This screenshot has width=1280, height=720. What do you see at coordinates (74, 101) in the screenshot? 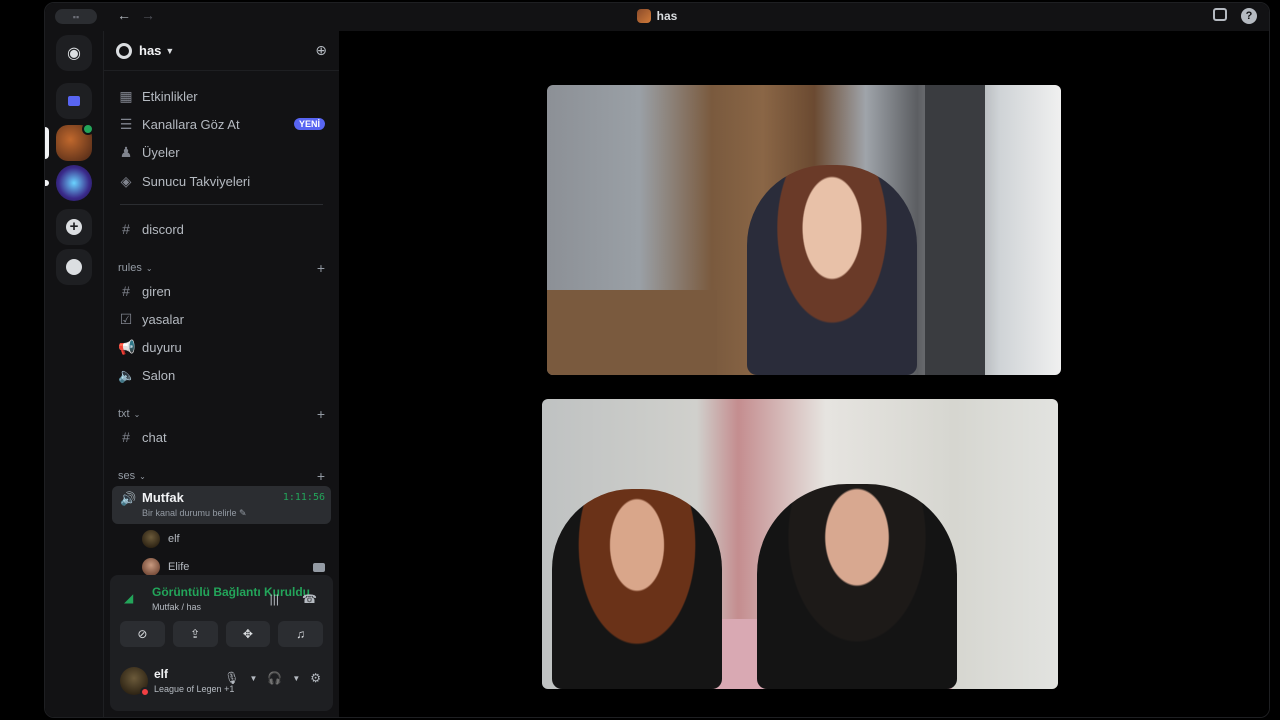
I see `folder-icon` at bounding box center [74, 101].